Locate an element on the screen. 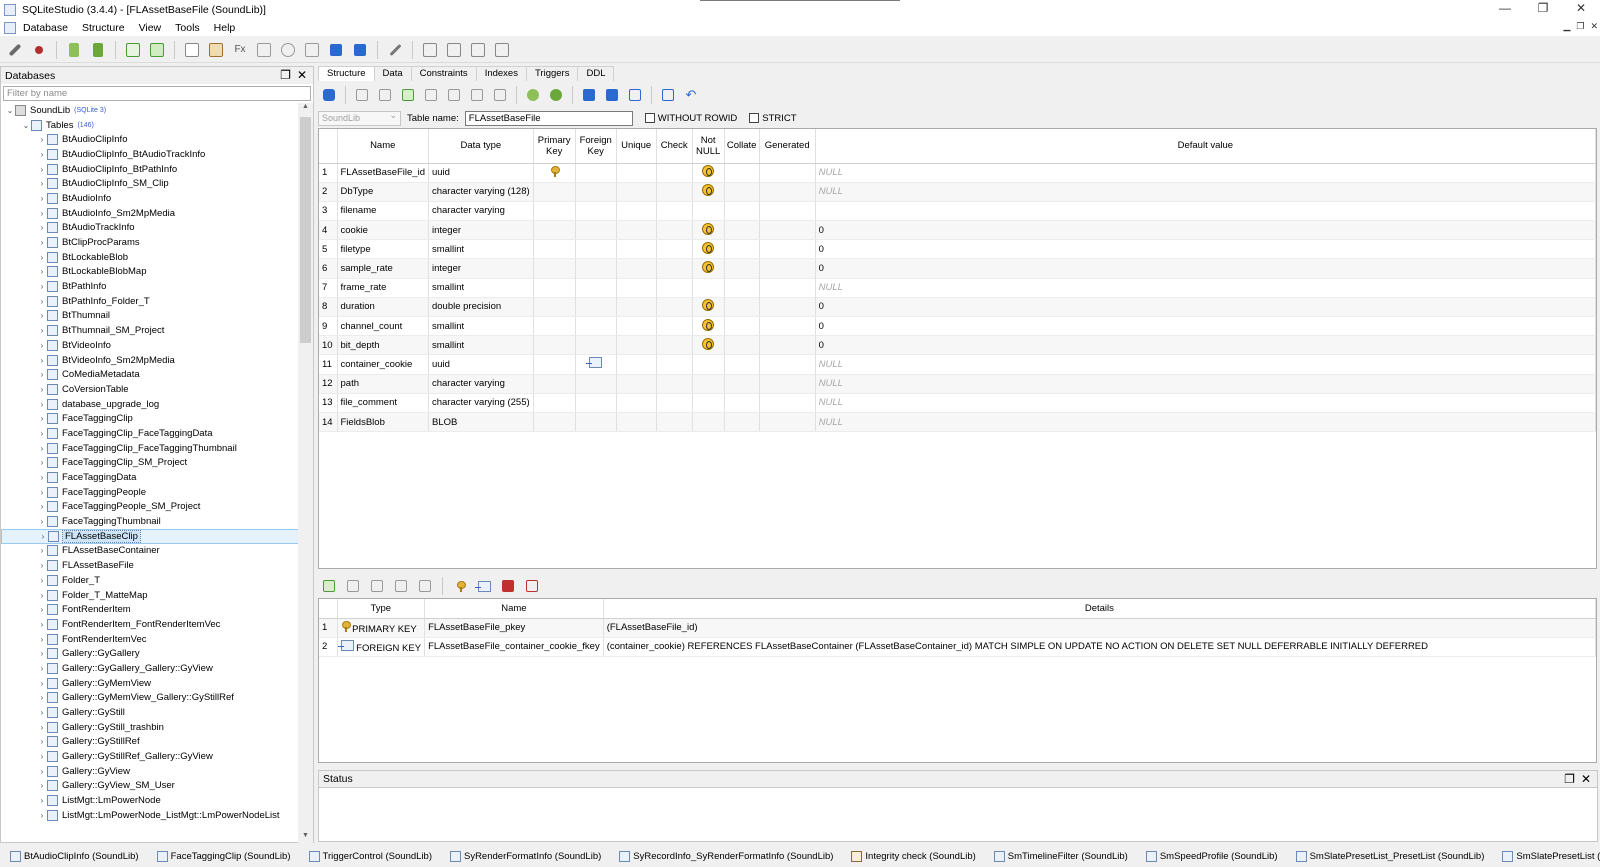 This screenshot has height=867, width=1600. delete-column-icon is located at coordinates (454, 95).